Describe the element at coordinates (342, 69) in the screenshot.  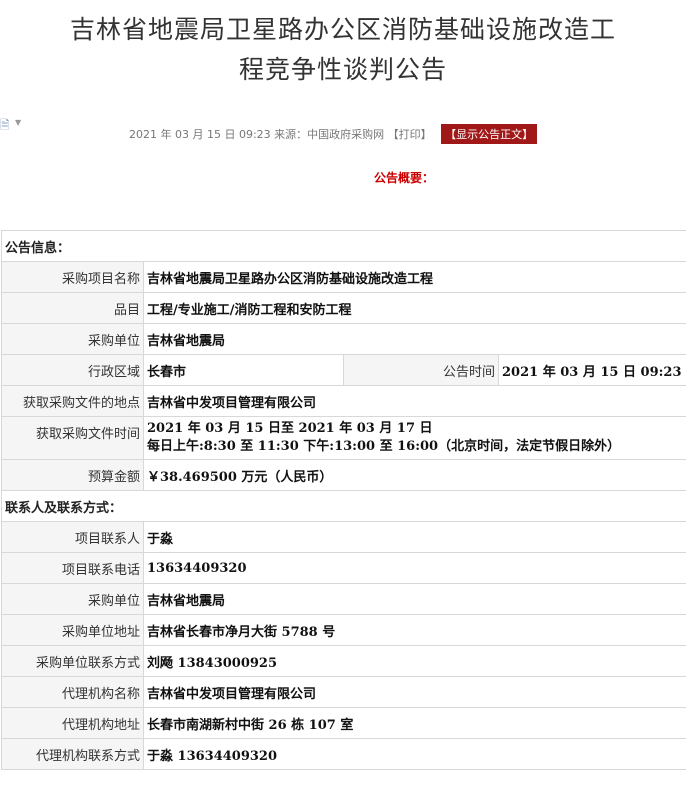
I see `page-title-line-2: 程竞争性谈判公告` at that location.